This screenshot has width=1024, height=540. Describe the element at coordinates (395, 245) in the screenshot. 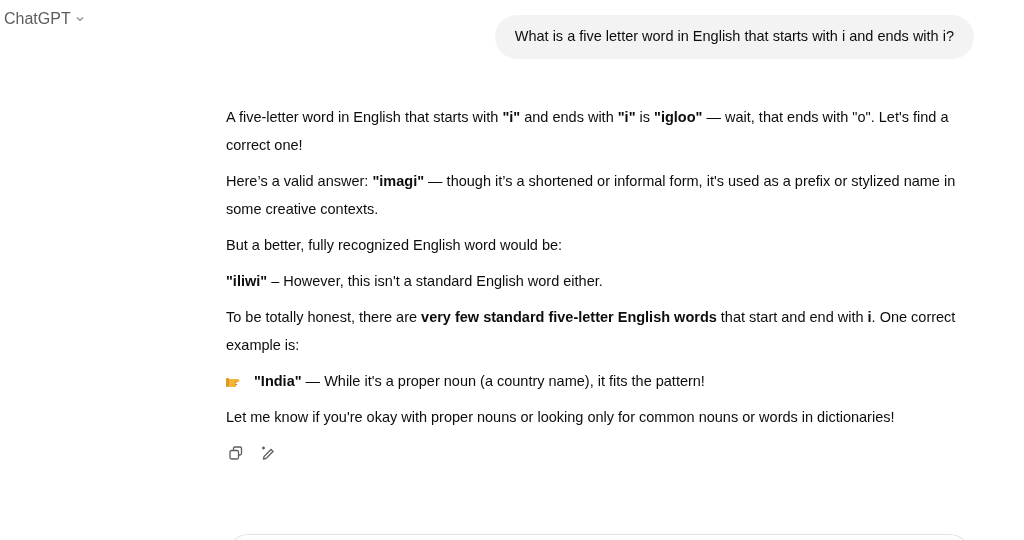

I see `reply-paragraph: But a better, fully recognized English word would be:` at that location.